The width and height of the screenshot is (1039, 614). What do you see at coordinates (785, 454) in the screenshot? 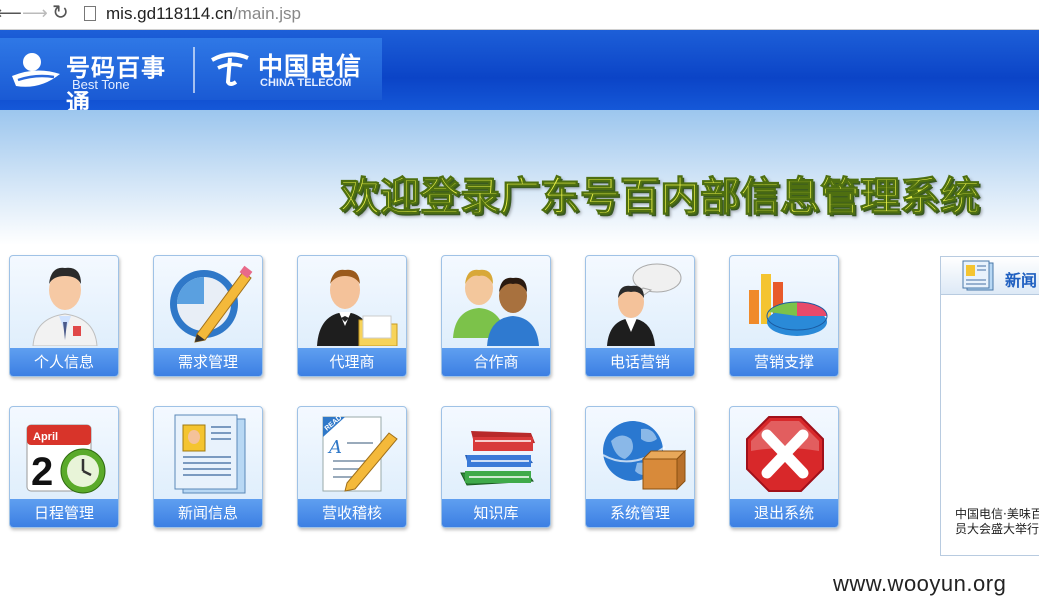
I see `exit-x-icon` at bounding box center [785, 454].